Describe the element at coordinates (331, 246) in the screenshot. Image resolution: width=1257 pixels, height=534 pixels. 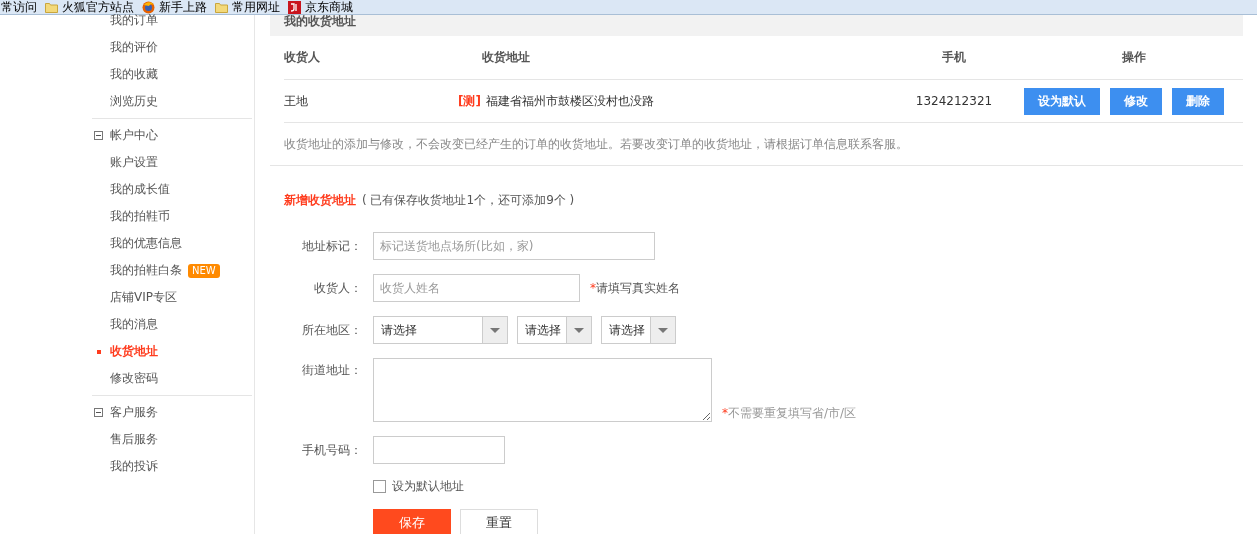
I see `field-label: 地址标记：` at that location.